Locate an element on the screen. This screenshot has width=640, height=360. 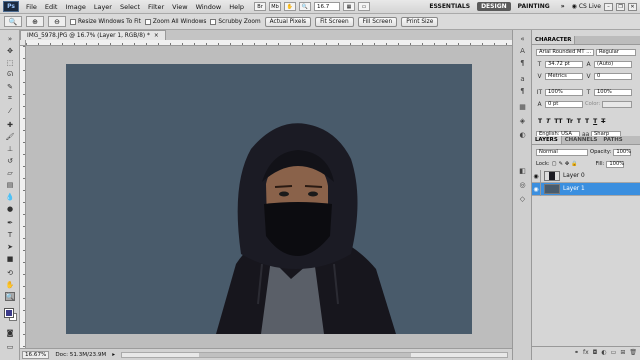
adjustments-panel-icon: ◐ is located at coordinates (522, 134).